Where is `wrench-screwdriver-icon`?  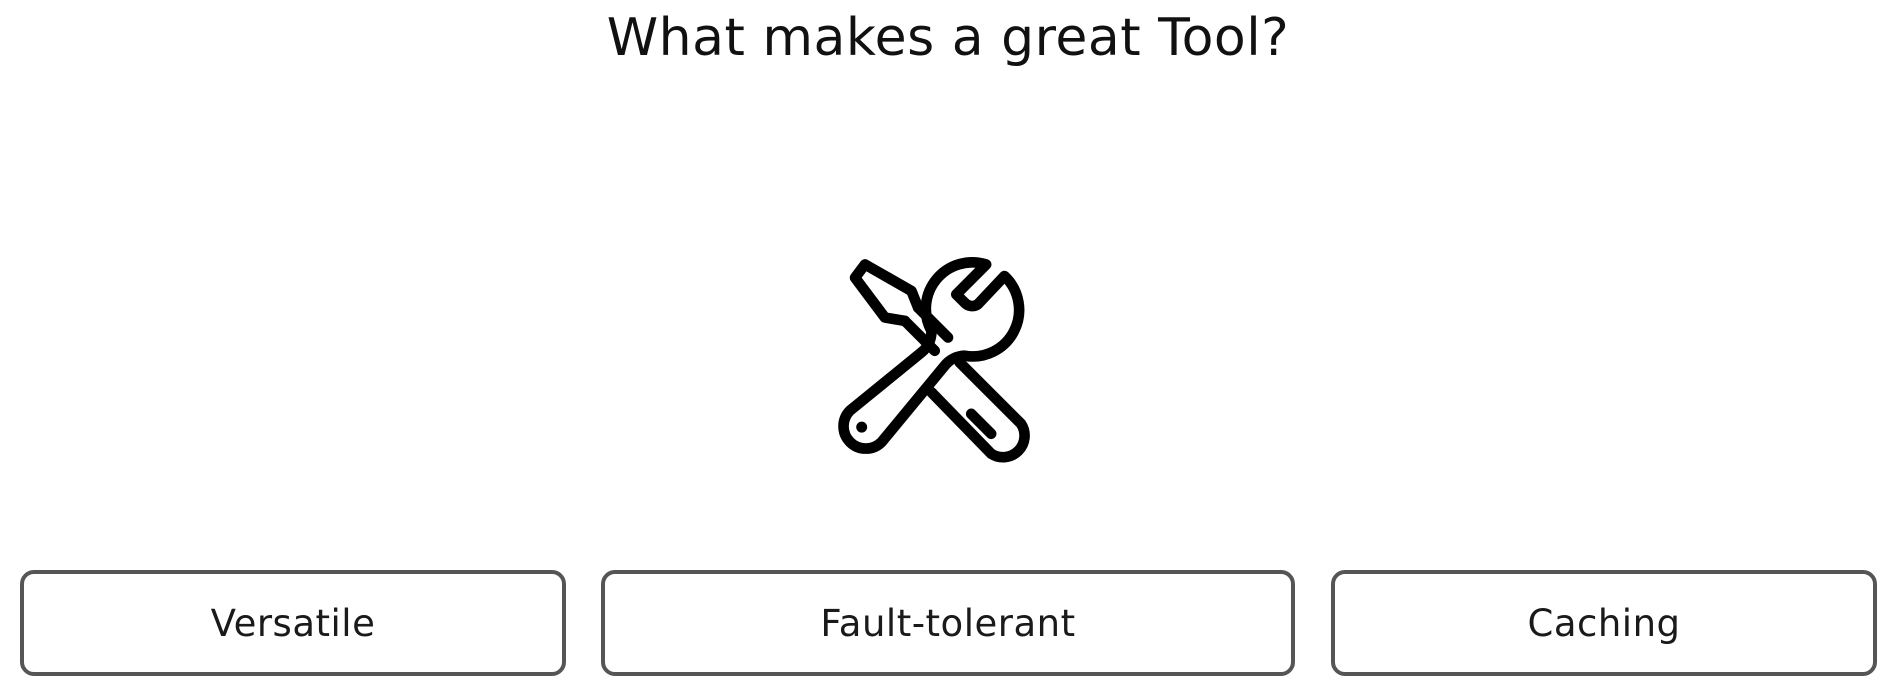
wrench-screwdriver-icon is located at coordinates (948, 374).